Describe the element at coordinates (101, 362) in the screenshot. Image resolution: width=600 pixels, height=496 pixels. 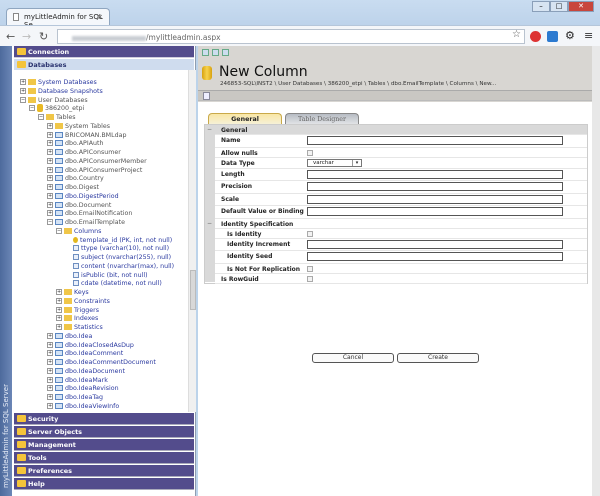
I see `tree-item: + dbo.IdeaCommentDocument` at that location.